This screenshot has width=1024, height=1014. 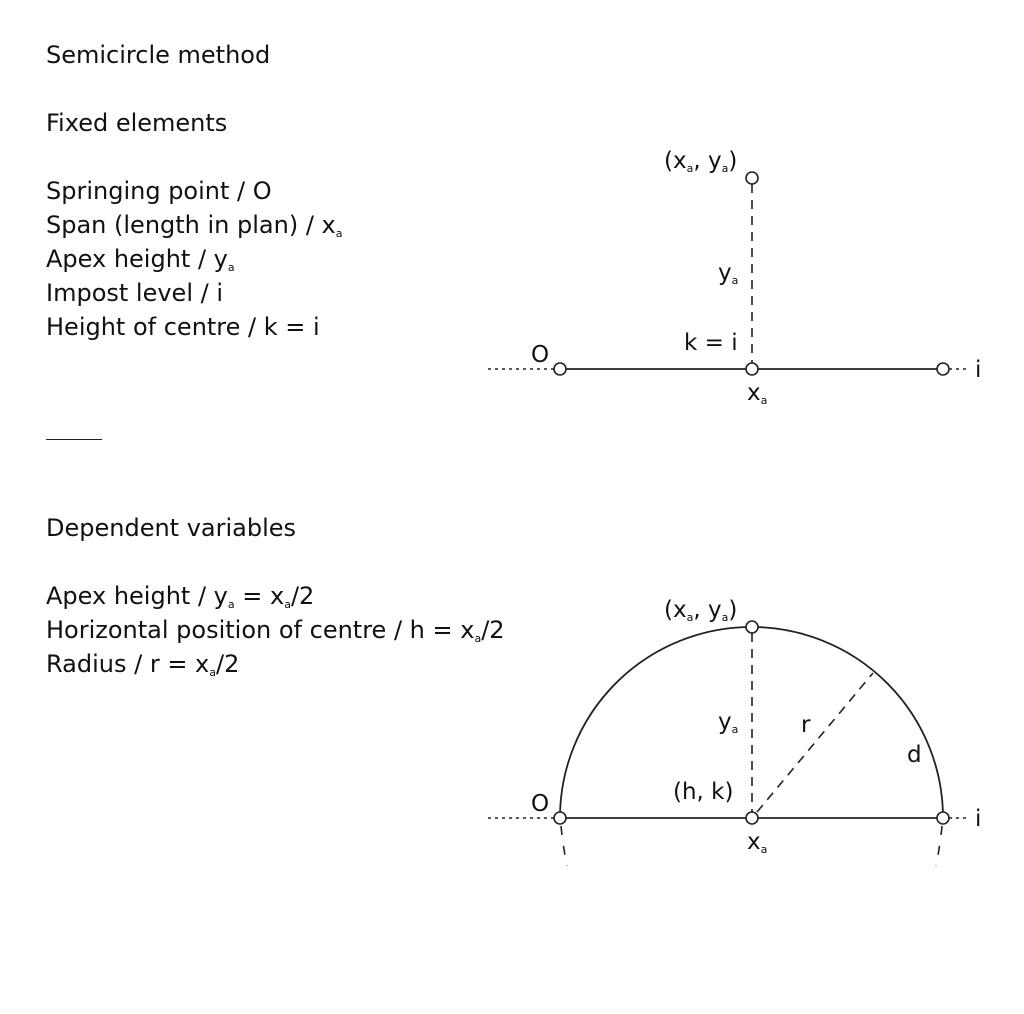 What do you see at coordinates (711, 343) in the screenshot?
I see `centre-height-label: k = i` at bounding box center [711, 343].